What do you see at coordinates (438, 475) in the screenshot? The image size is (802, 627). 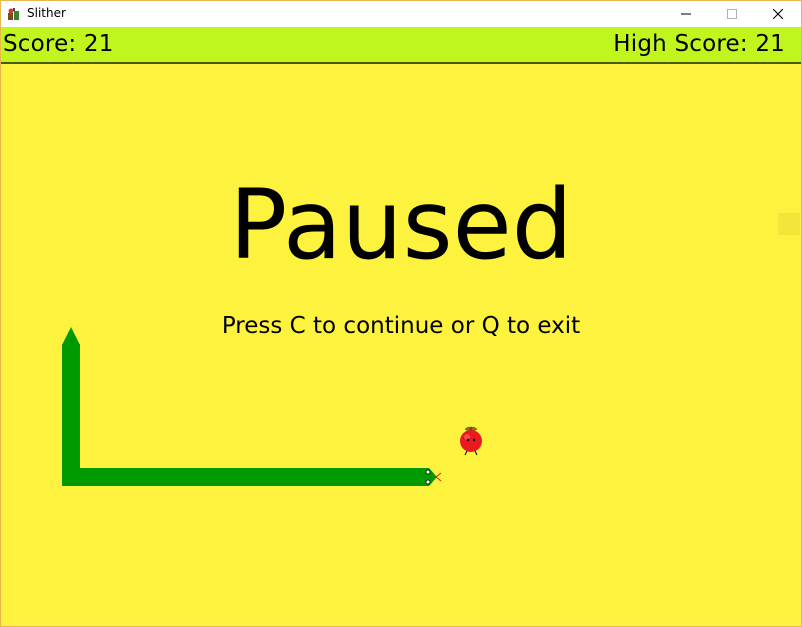 I see `snake-tongue` at bounding box center [438, 475].